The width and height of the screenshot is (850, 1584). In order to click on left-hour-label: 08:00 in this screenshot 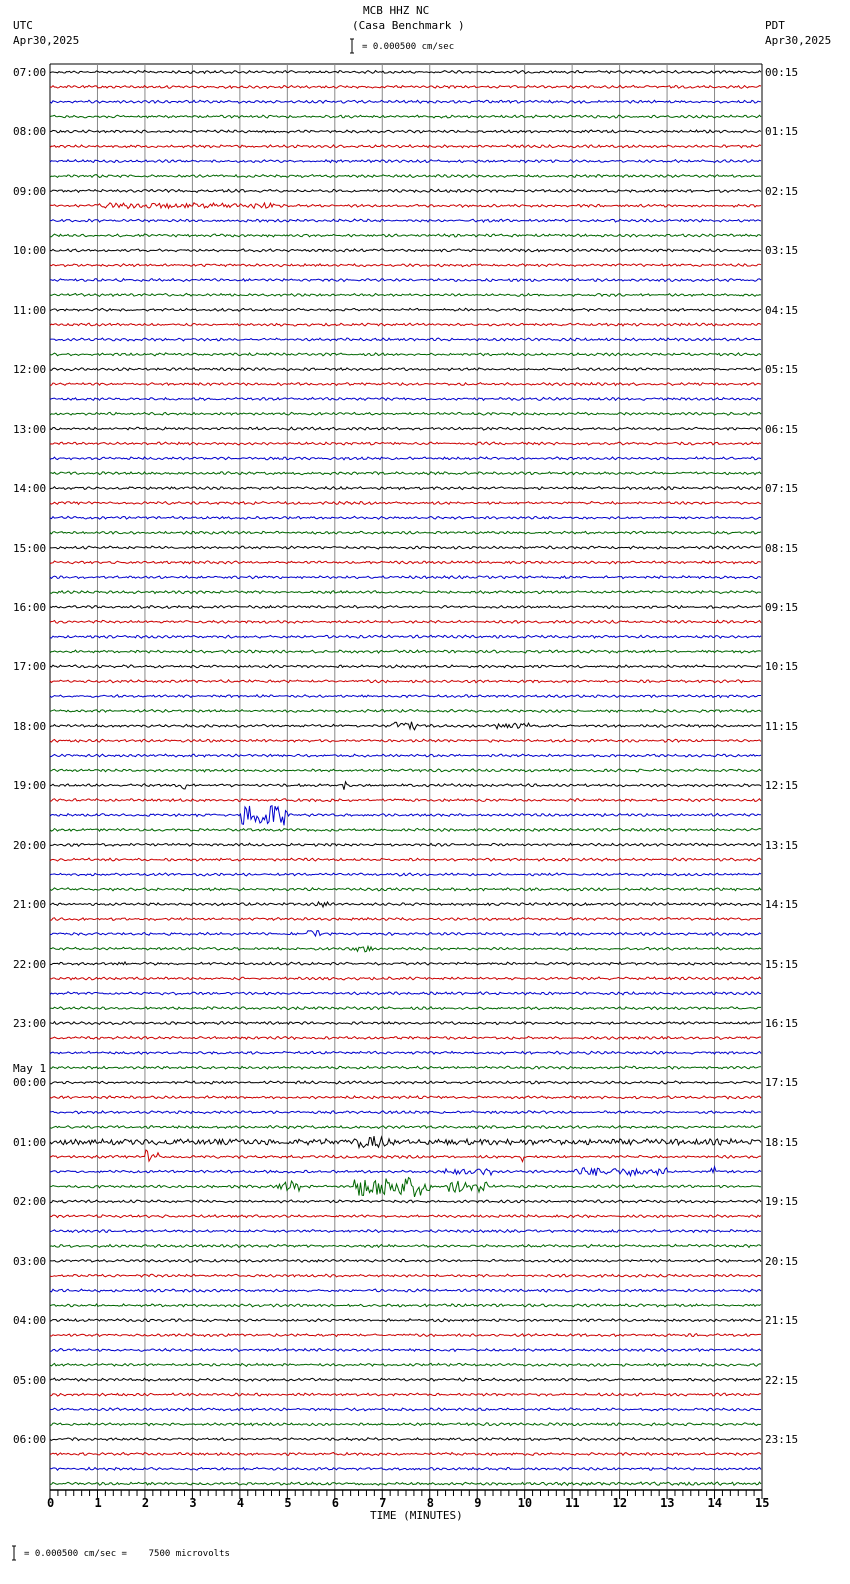, I will do `click(30, 132)`.